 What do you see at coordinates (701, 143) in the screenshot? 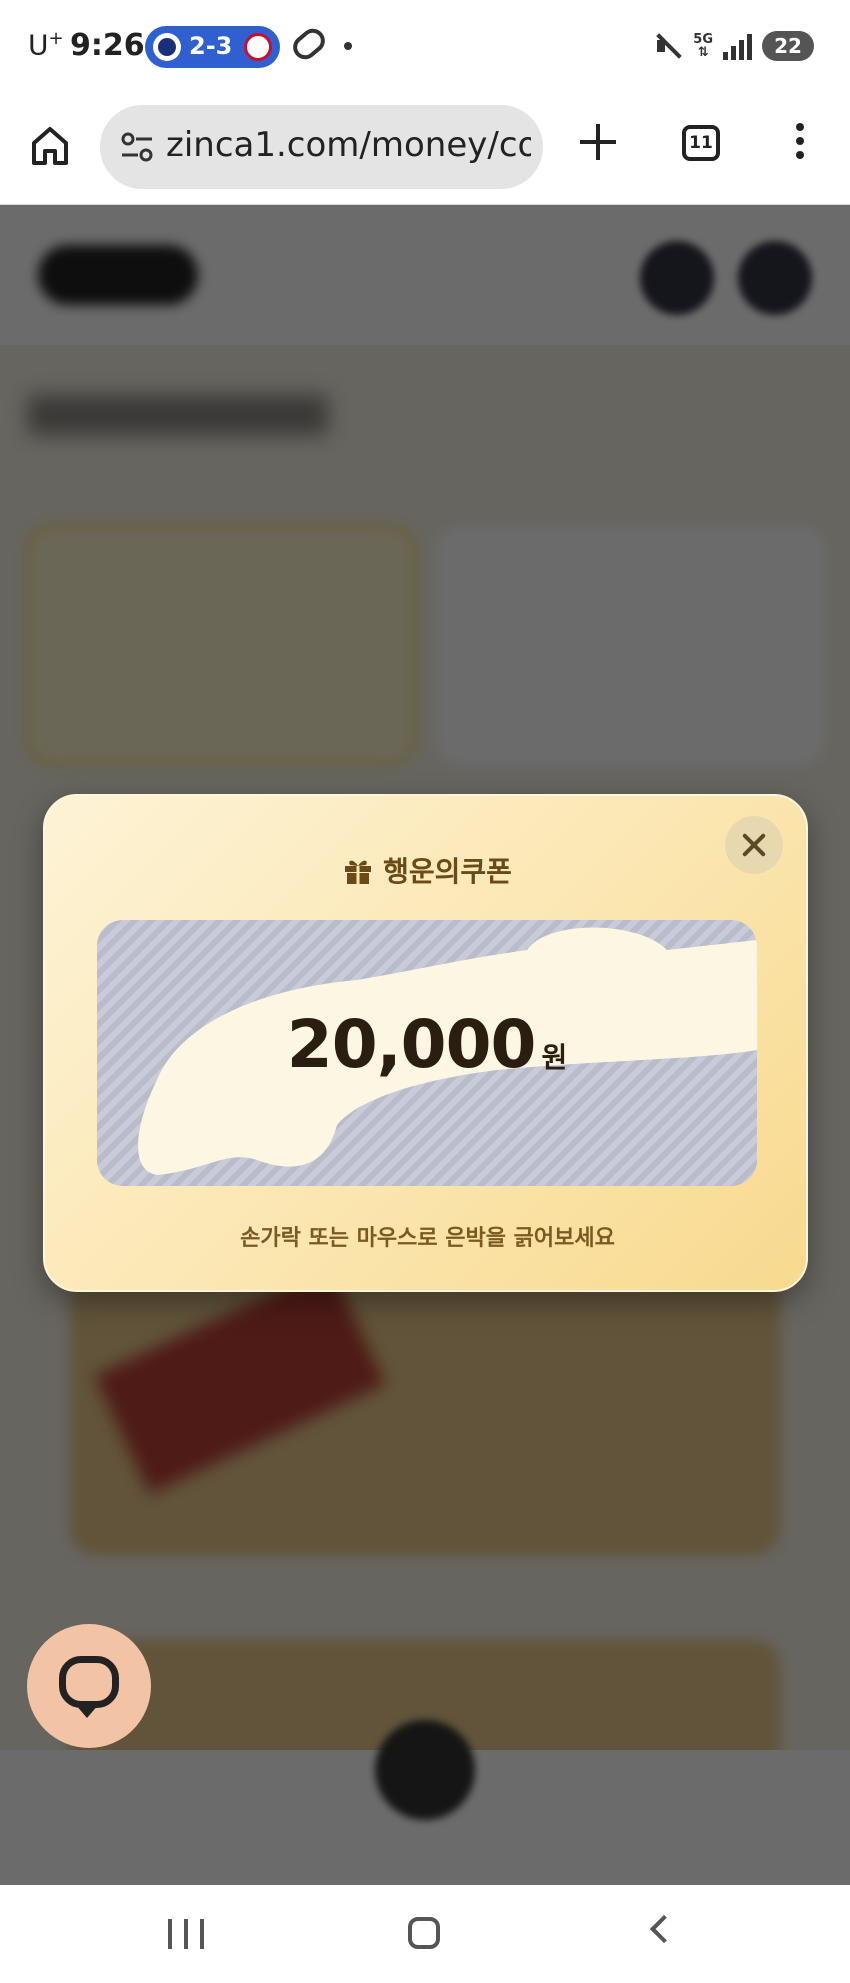
I see `tab-switcher-button: 11` at bounding box center [701, 143].